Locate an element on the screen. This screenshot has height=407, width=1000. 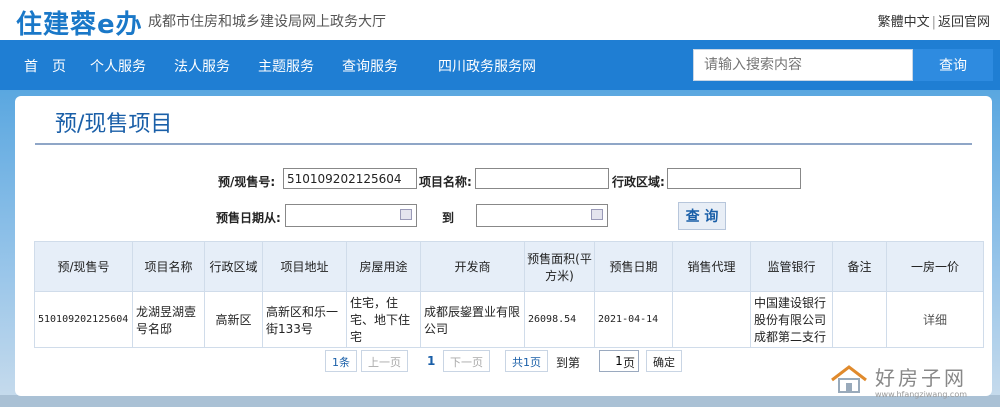
pager-confirm-button: 确定 is located at coordinates (664, 361).